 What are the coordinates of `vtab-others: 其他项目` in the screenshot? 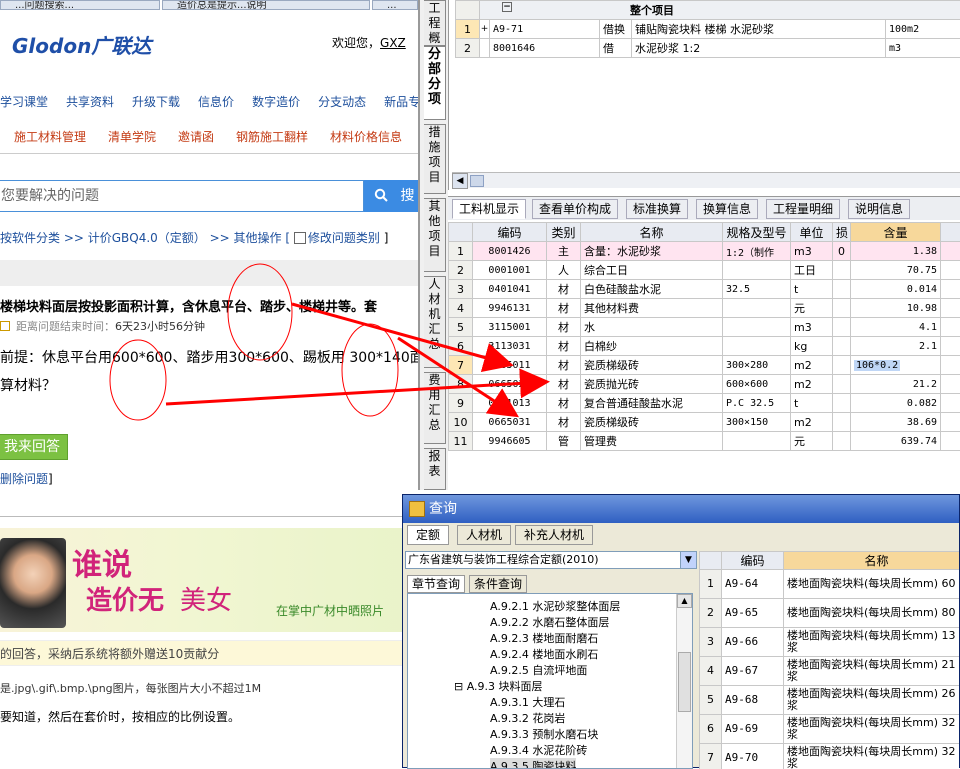 It's located at (435, 235).